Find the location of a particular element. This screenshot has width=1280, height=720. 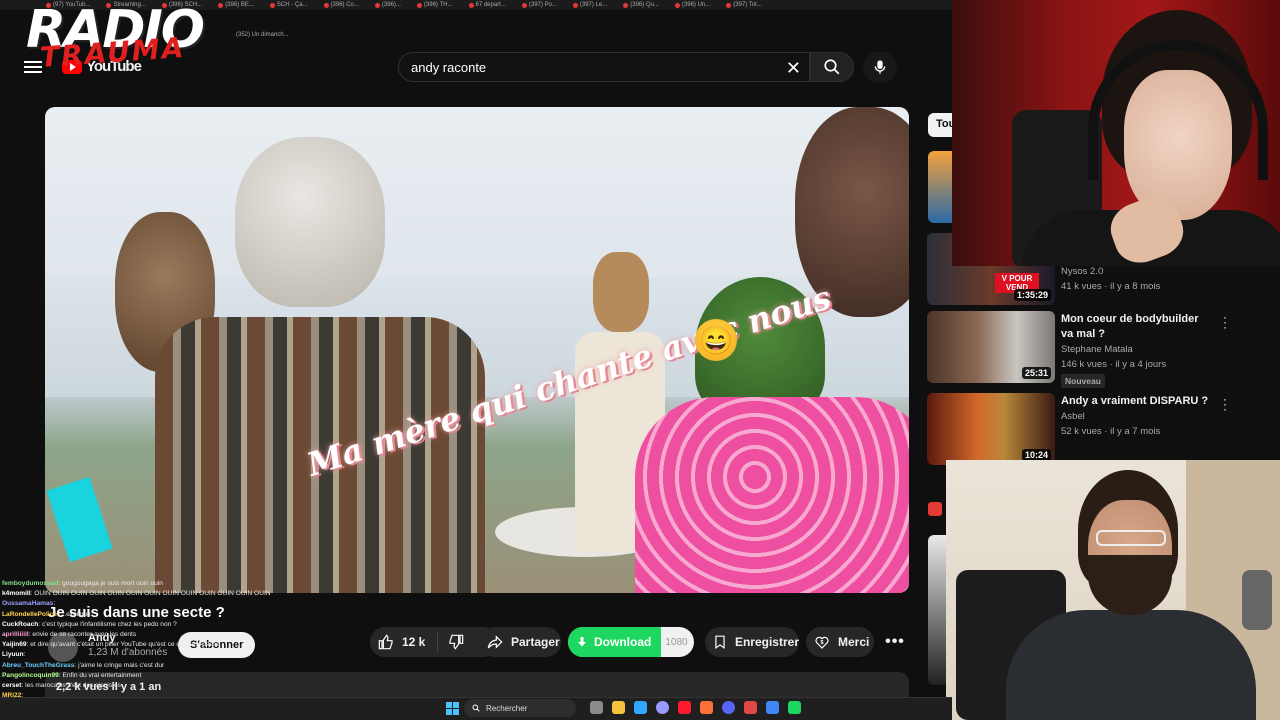

taskbar-search: Rechercher is located at coordinates (520, 708).